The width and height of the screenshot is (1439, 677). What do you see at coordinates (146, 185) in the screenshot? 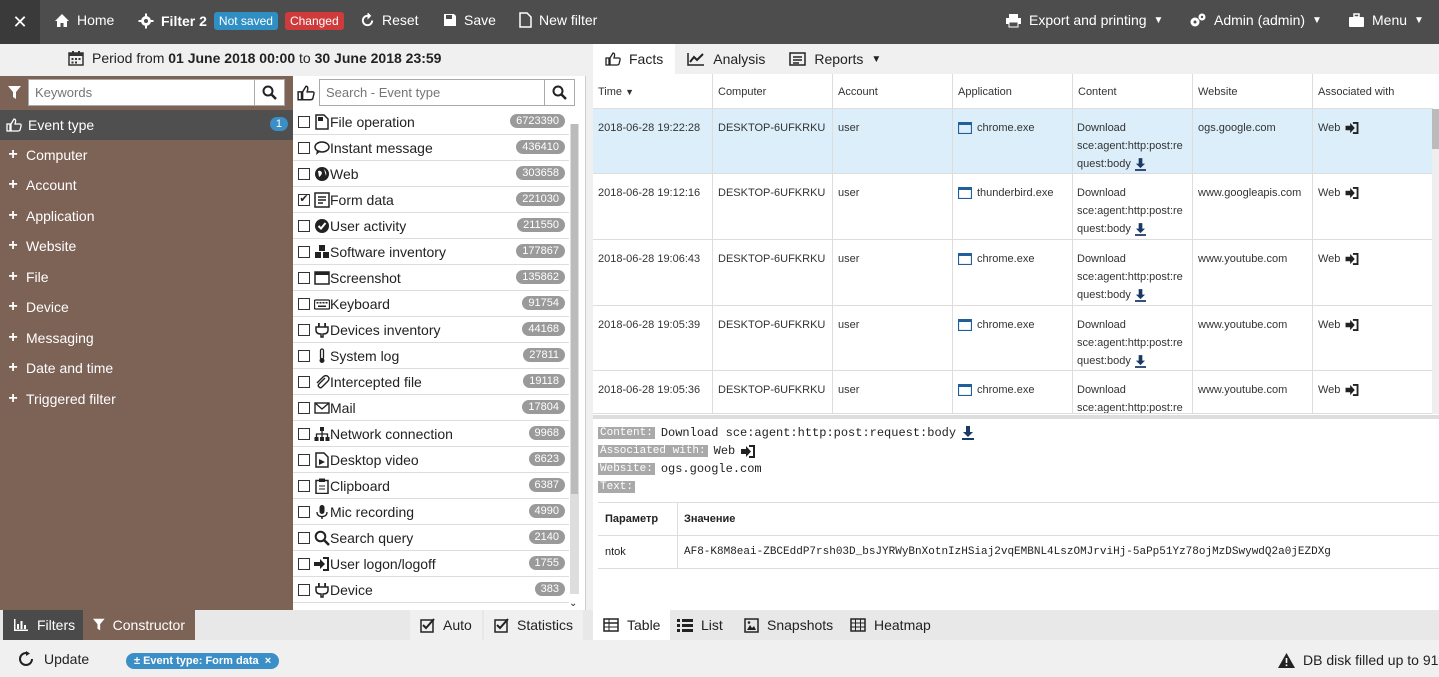
I see `category-account: + Account` at bounding box center [146, 185].